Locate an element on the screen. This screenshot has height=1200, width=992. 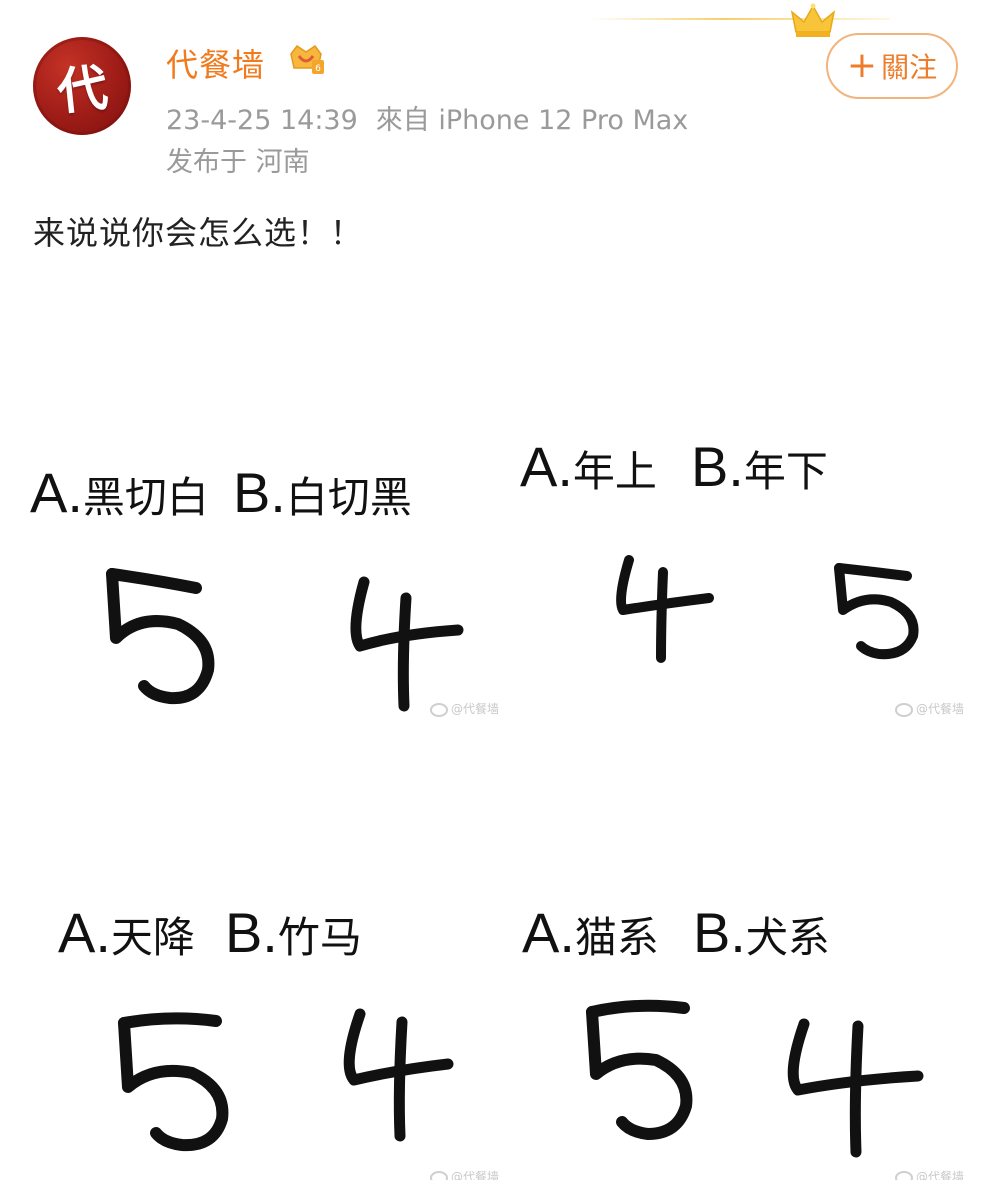
image-cell-2: A.年上 B.年下 @代餐墙 is located at coordinates (745, 570).